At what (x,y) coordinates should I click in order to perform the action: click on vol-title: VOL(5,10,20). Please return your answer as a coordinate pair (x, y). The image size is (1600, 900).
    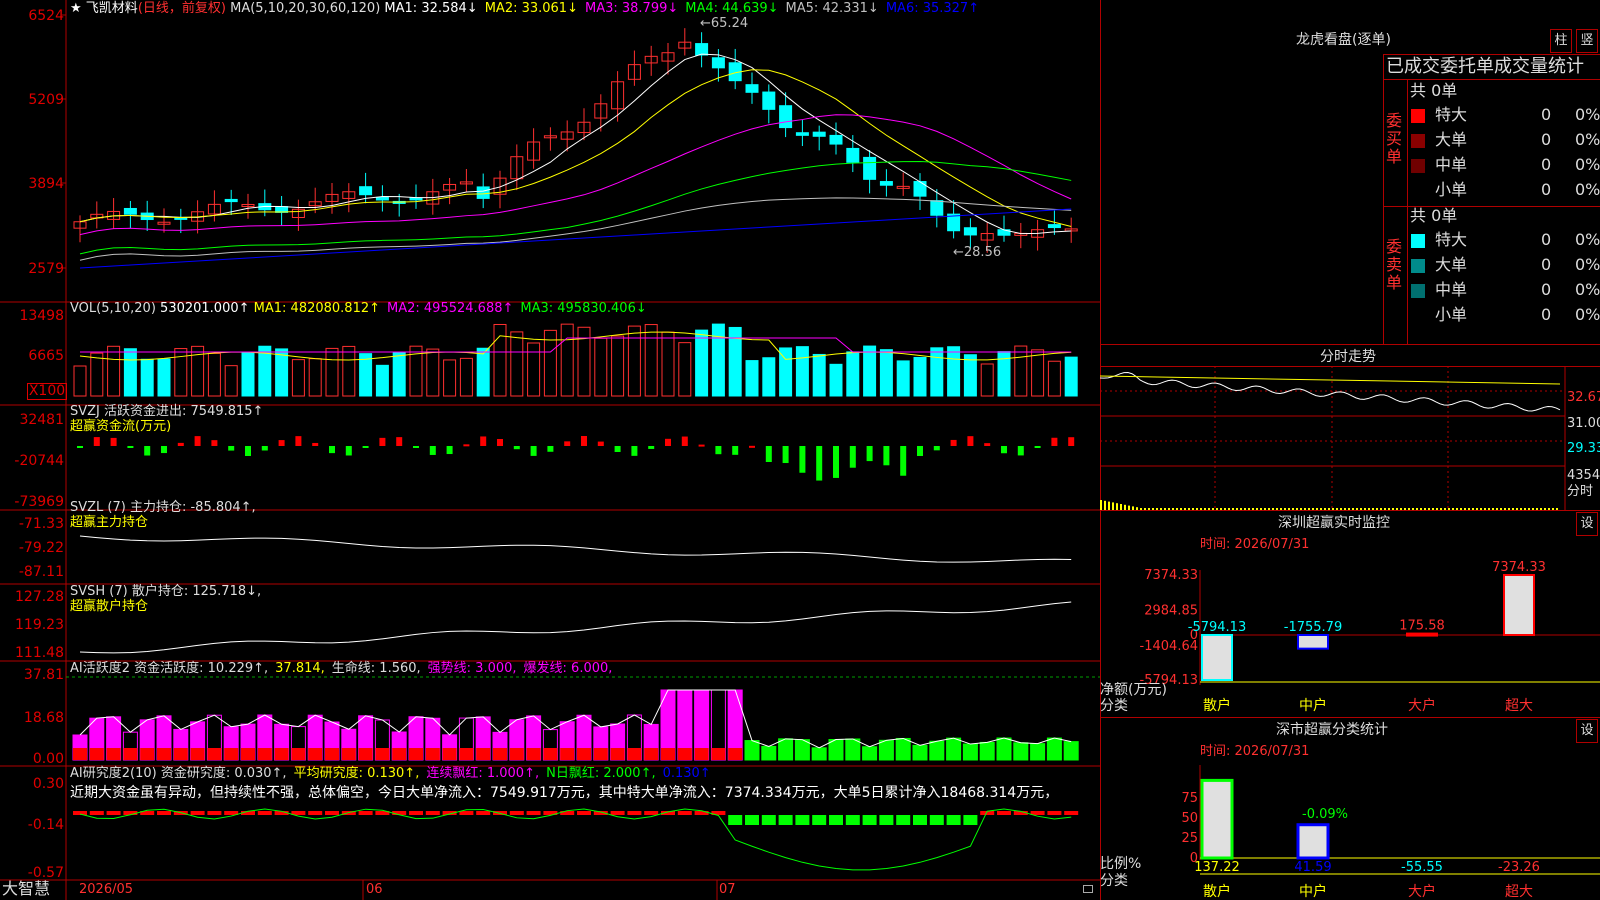
    Looking at the image, I should click on (113, 308).